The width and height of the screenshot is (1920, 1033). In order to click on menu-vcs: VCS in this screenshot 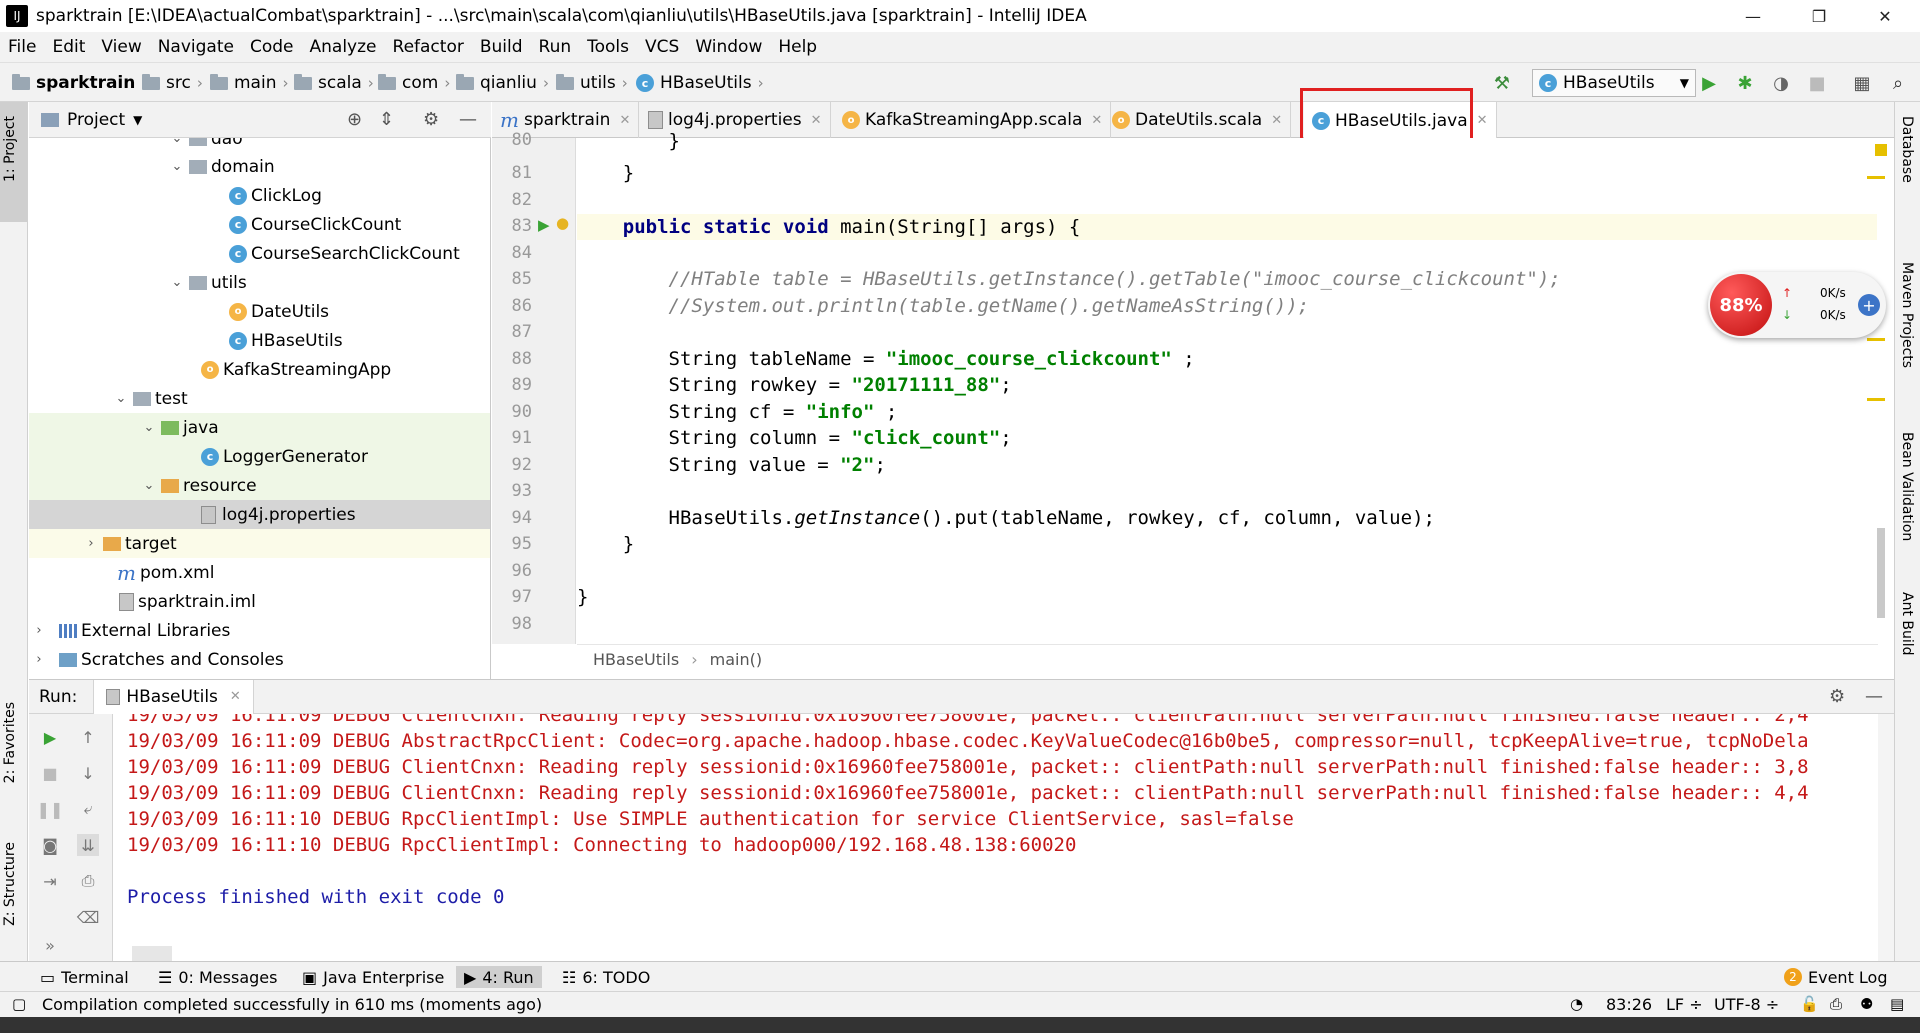, I will do `click(662, 47)`.